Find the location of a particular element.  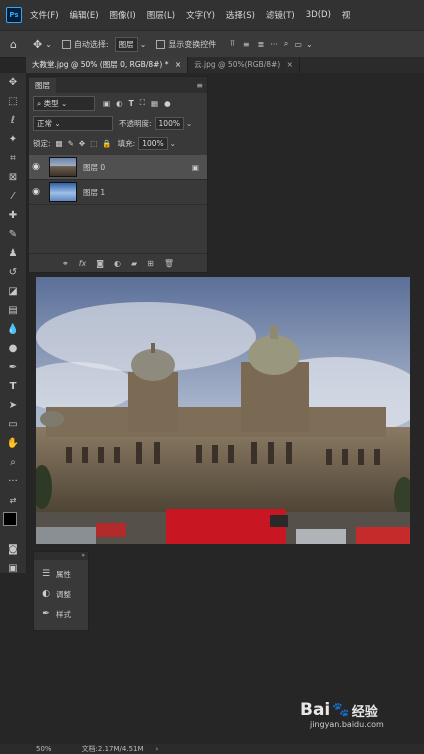

dodge-tool-icon: ● is located at coordinates (13, 348).